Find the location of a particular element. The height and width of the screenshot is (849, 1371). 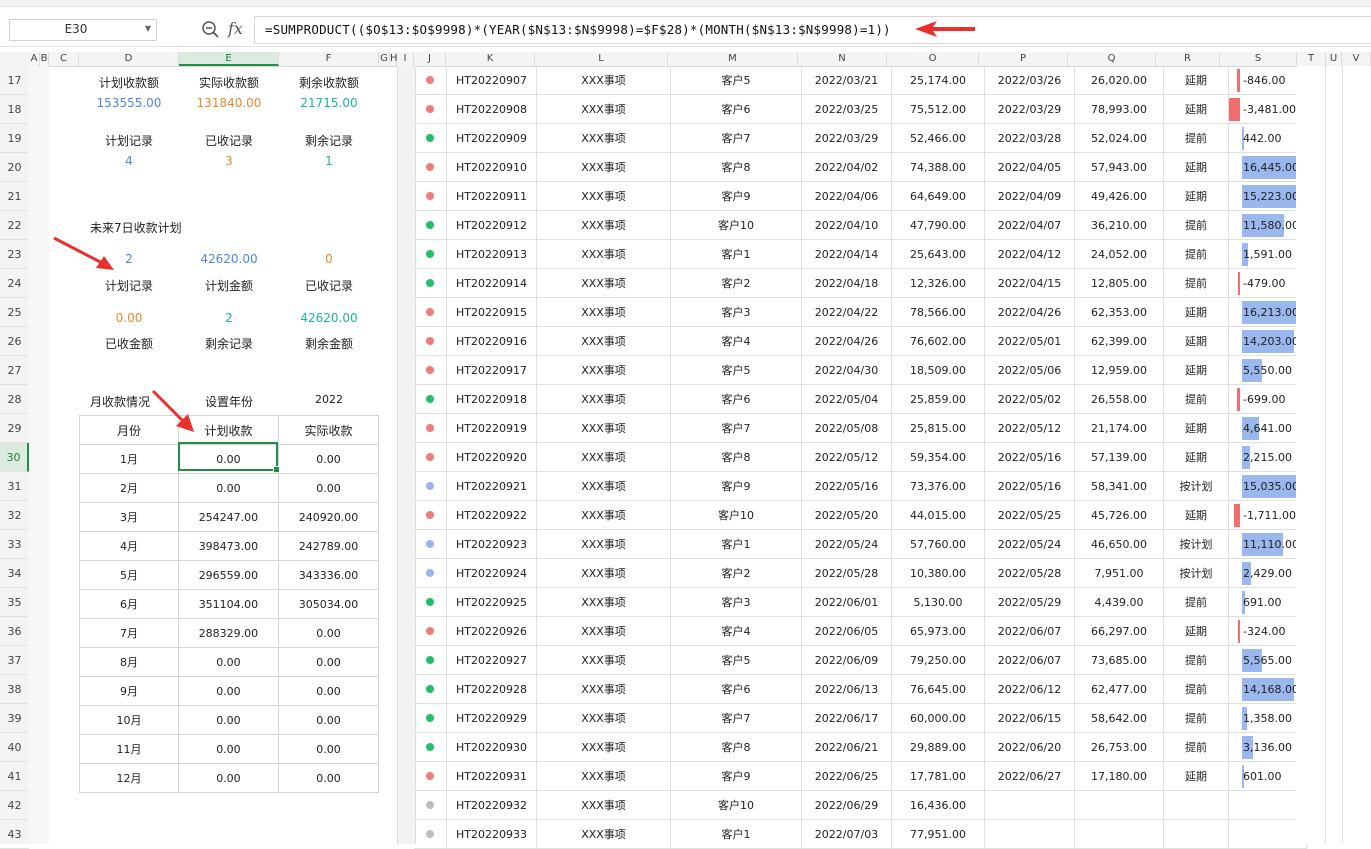

plan-date-cell: 2022/03/21 is located at coordinates (846, 80).